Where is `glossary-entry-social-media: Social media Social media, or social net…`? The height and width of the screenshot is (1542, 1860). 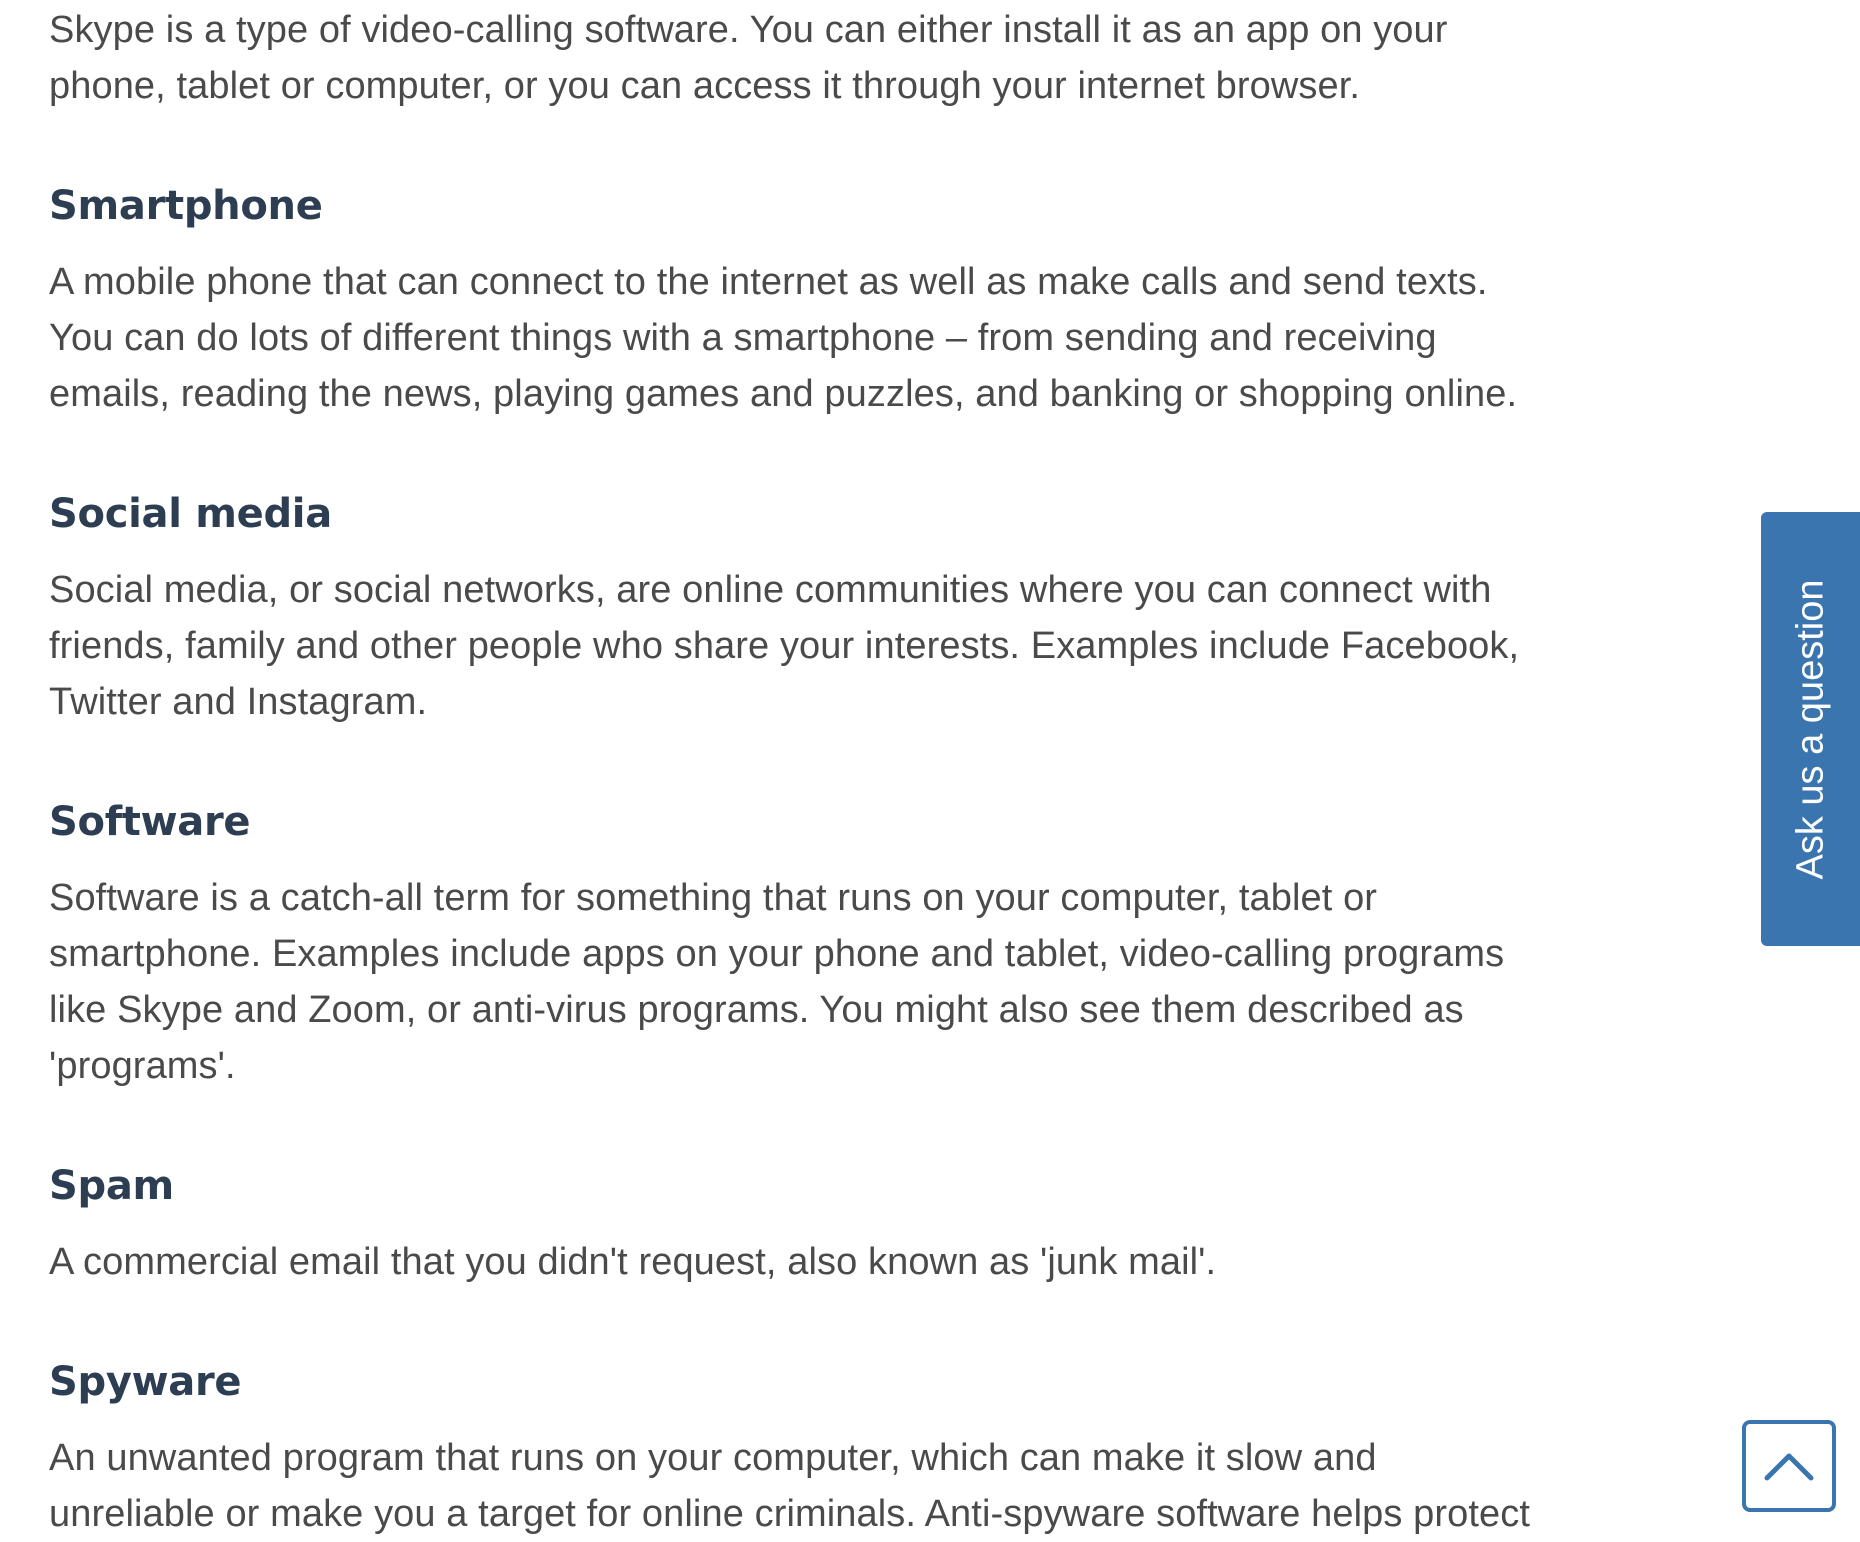
glossary-entry-social-media: Social media Social media, or social net… is located at coordinates (839, 608).